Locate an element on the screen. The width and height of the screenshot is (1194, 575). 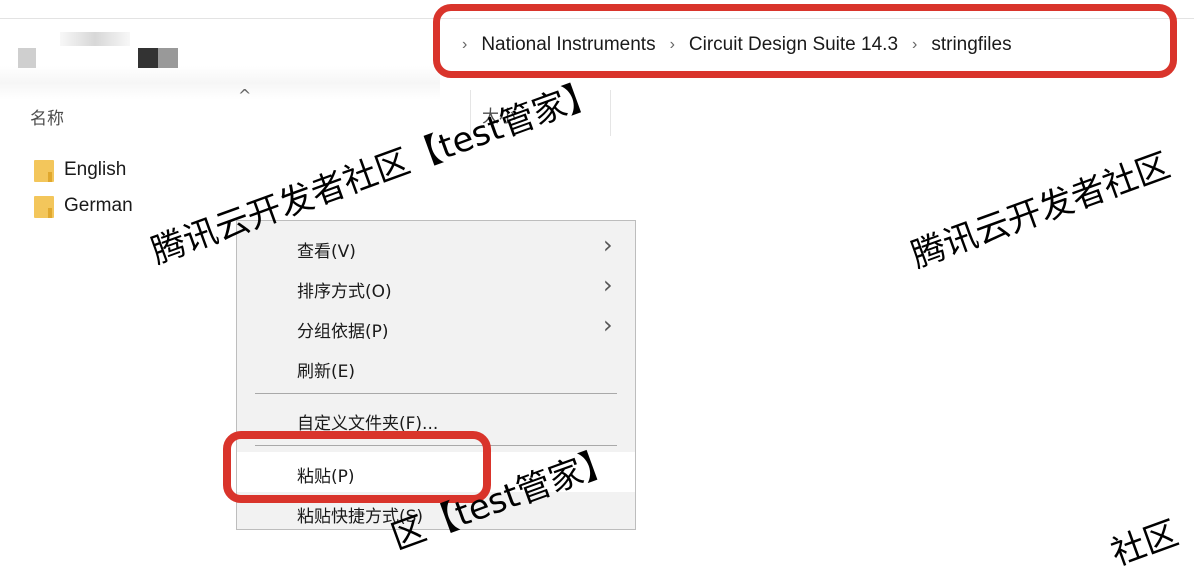
column-divider is located at coordinates (610, 113).